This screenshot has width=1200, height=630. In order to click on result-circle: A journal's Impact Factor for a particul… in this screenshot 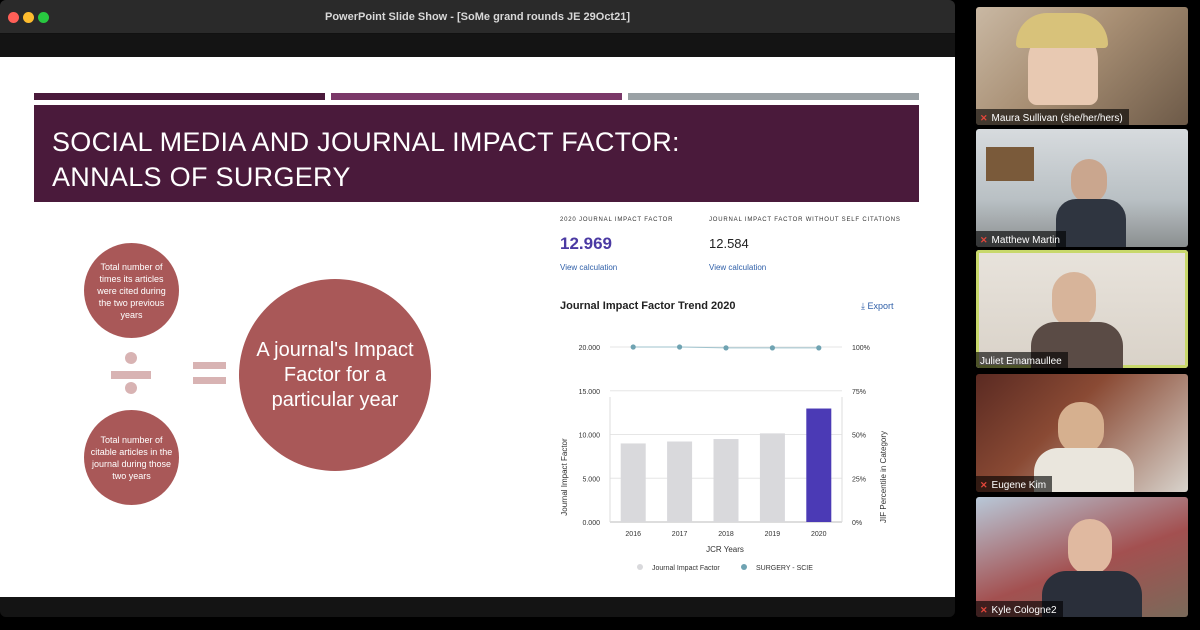, I will do `click(335, 375)`.